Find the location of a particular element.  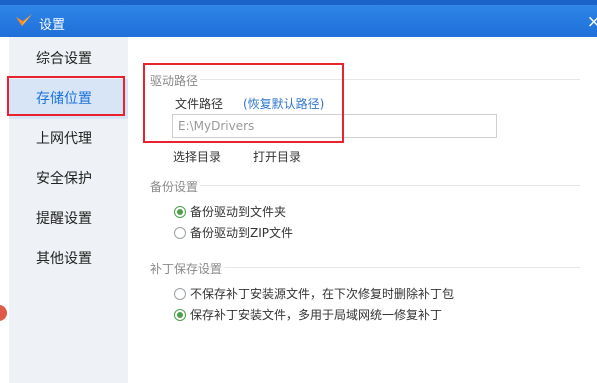

select-directory-button: 选择目录 is located at coordinates (197, 156).